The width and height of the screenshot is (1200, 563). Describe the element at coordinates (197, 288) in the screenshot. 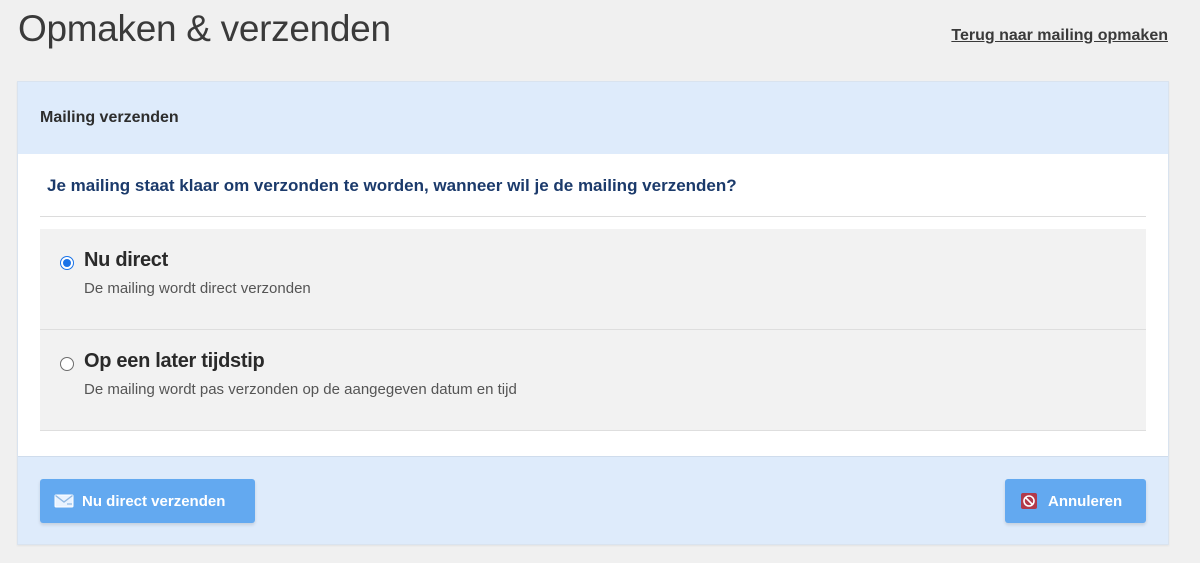

I see `option-description: De mailing wordt direct verzonden` at that location.